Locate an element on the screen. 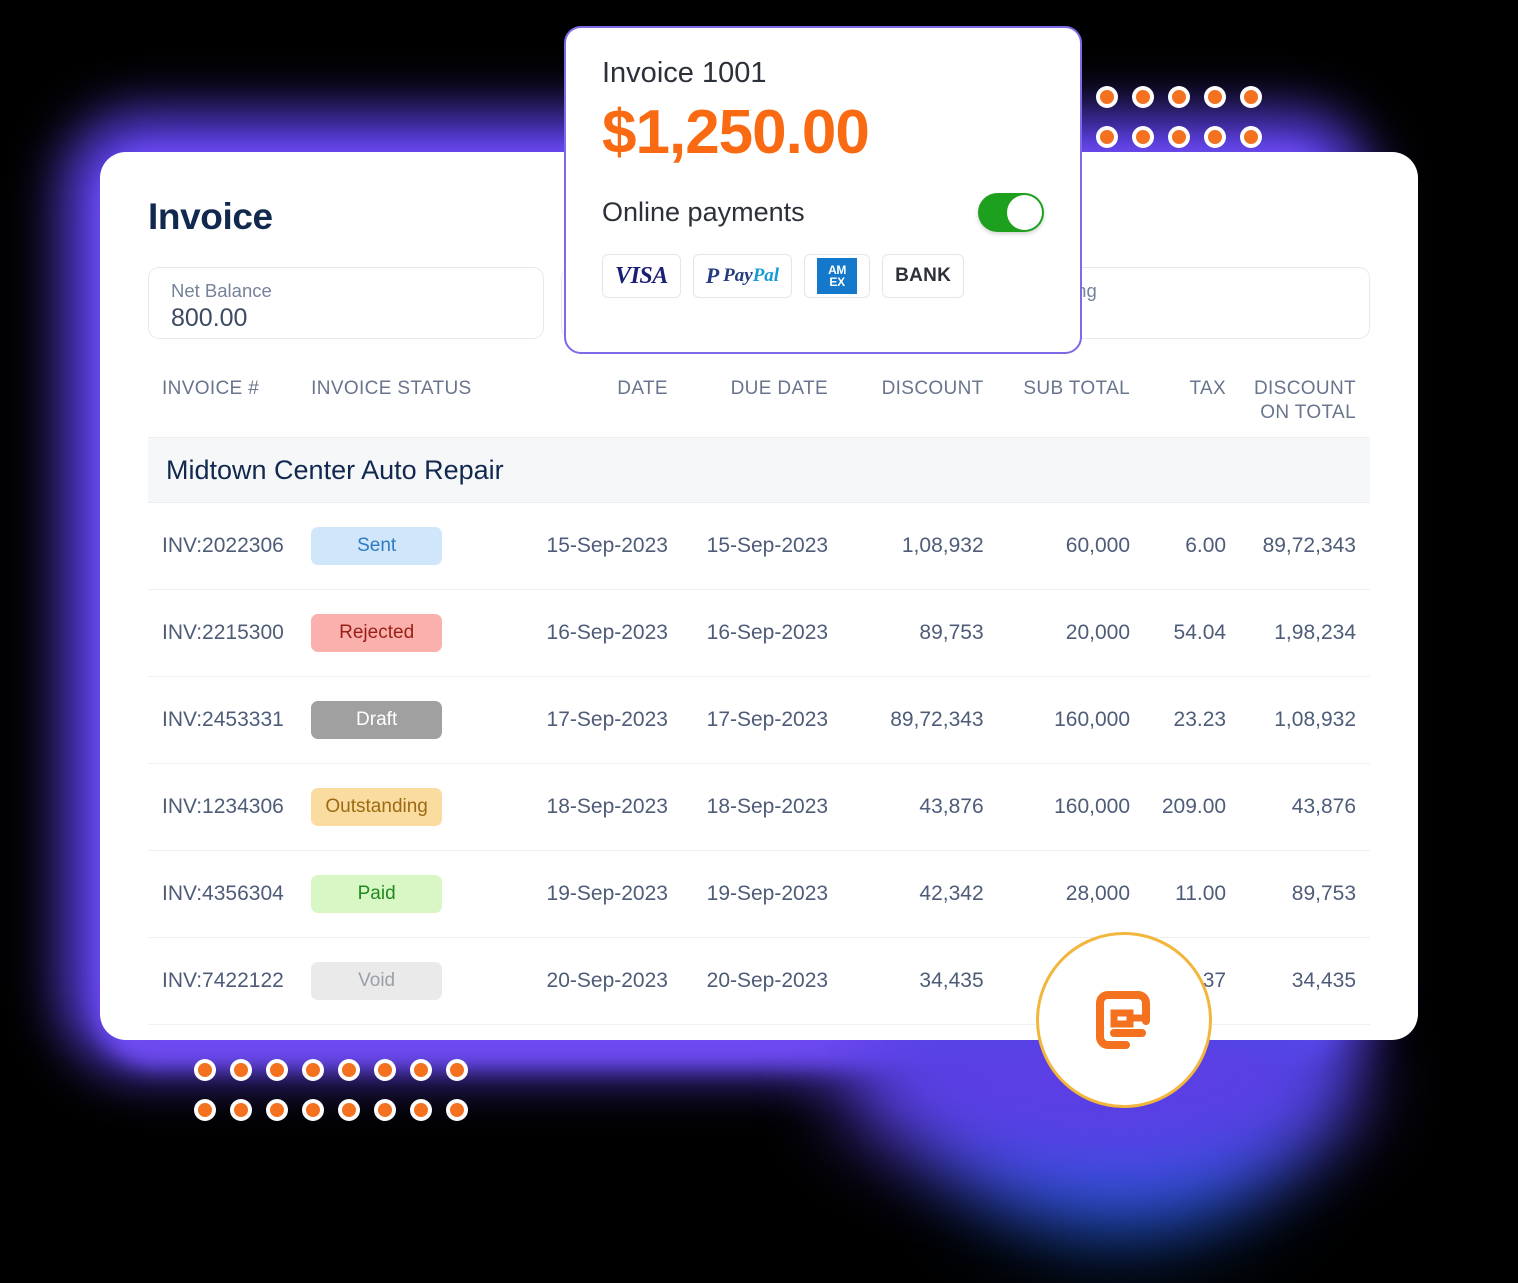 This screenshot has width=1518, height=1283. payment-method-visa: VISA is located at coordinates (641, 276).